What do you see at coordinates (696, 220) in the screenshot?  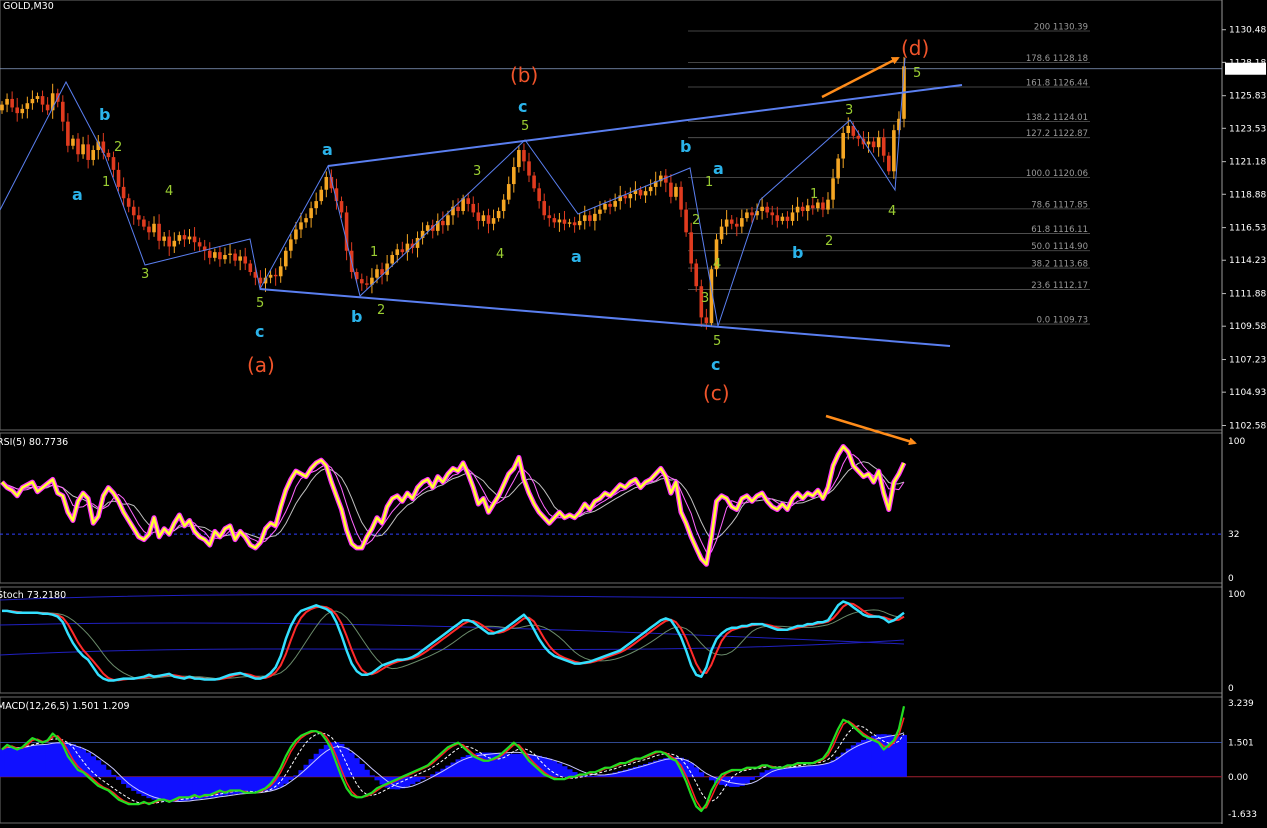 I see `wave-number-label: 2` at bounding box center [696, 220].